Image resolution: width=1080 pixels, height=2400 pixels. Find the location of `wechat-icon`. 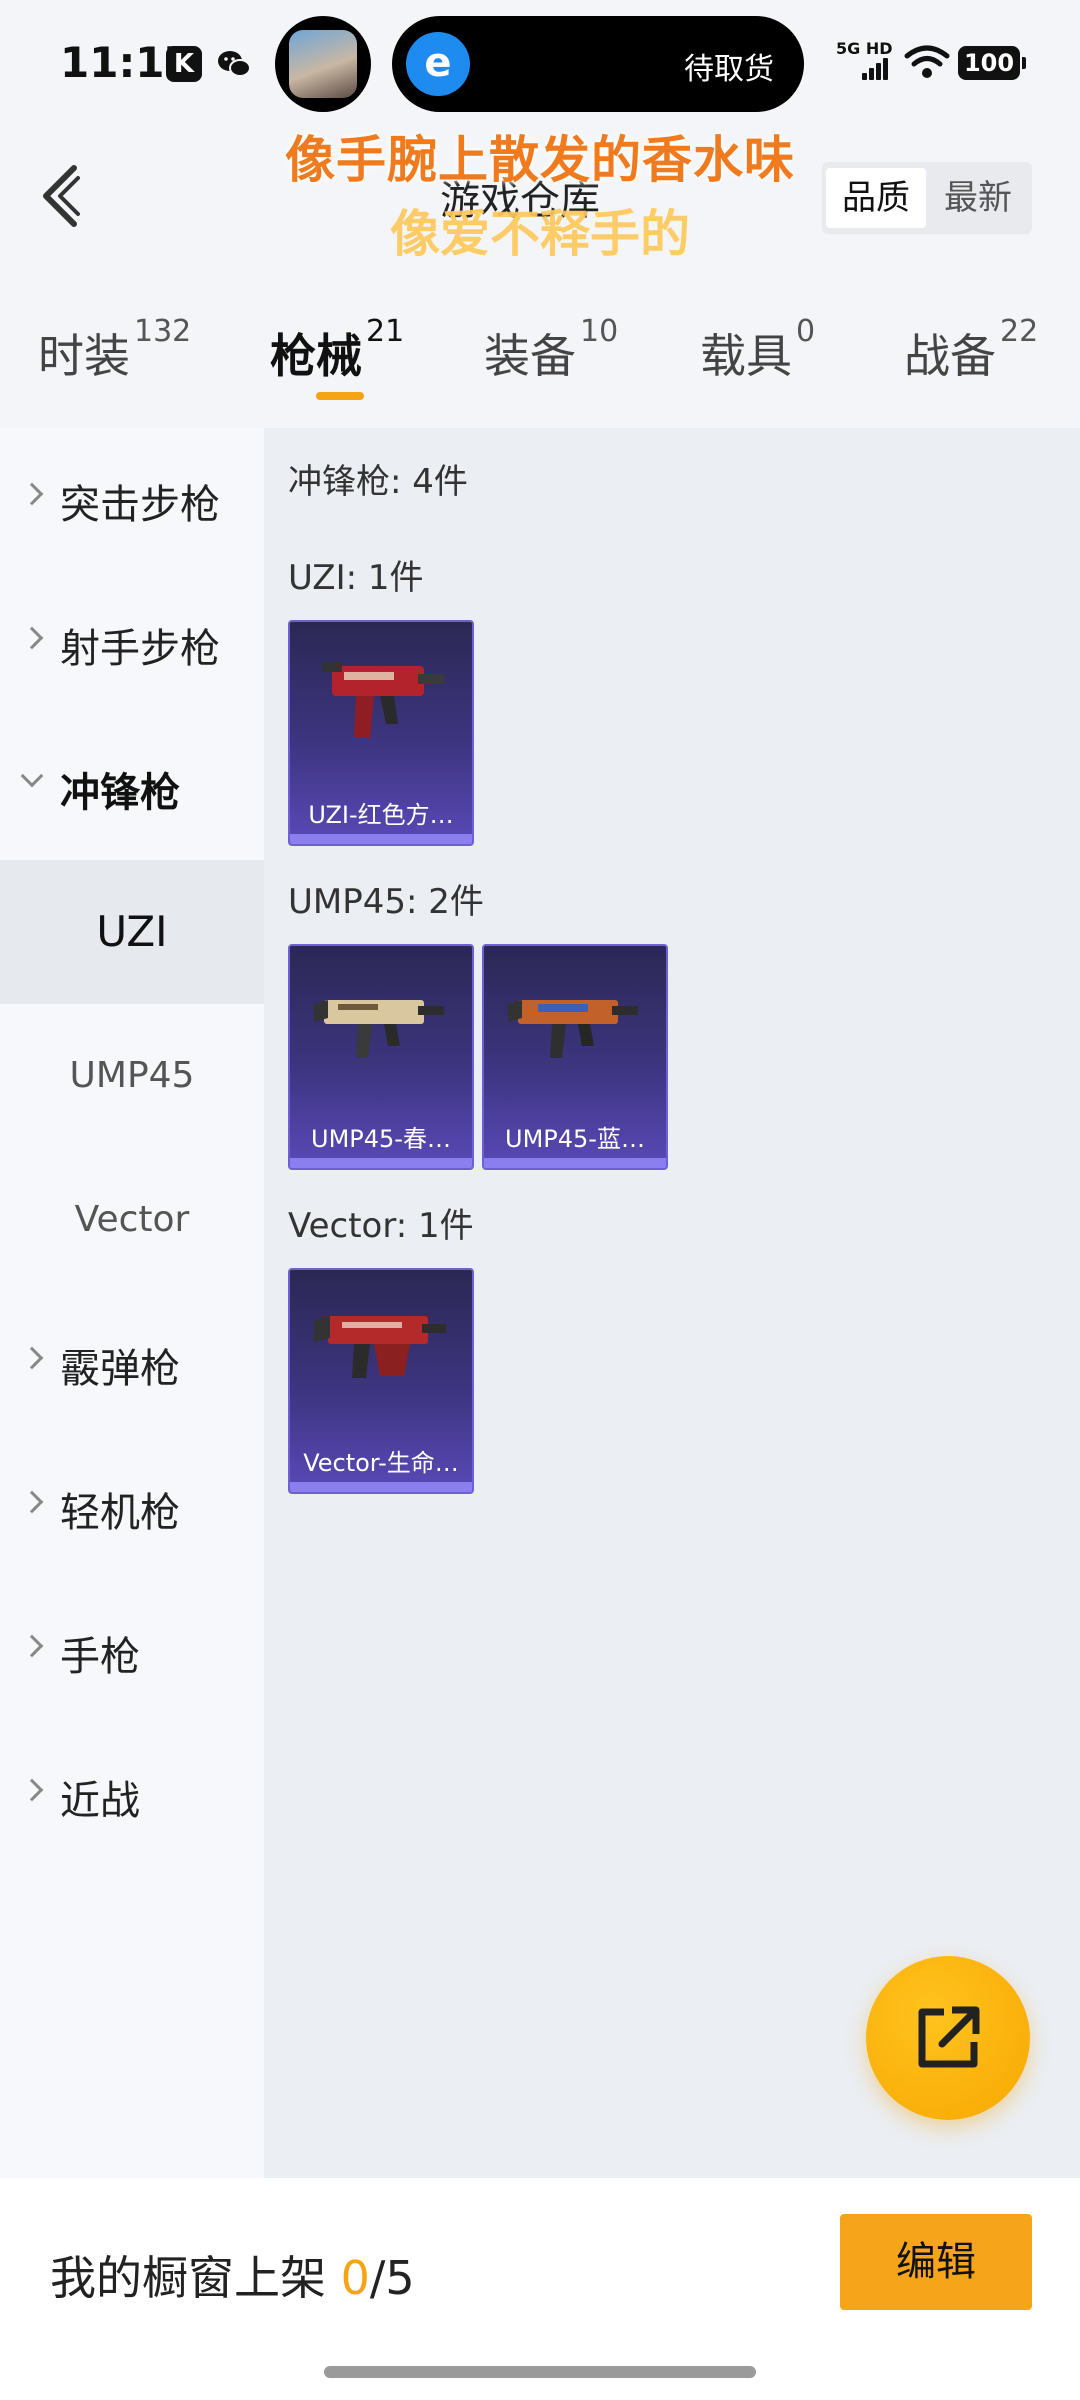

wechat-icon is located at coordinates (234, 64).